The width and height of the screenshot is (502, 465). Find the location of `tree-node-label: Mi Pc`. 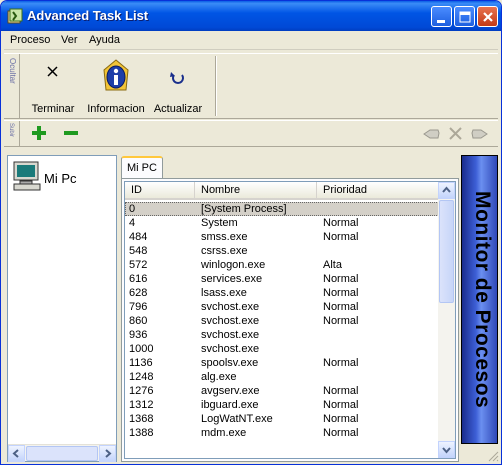

tree-node-label: Mi Pc is located at coordinates (60, 178).